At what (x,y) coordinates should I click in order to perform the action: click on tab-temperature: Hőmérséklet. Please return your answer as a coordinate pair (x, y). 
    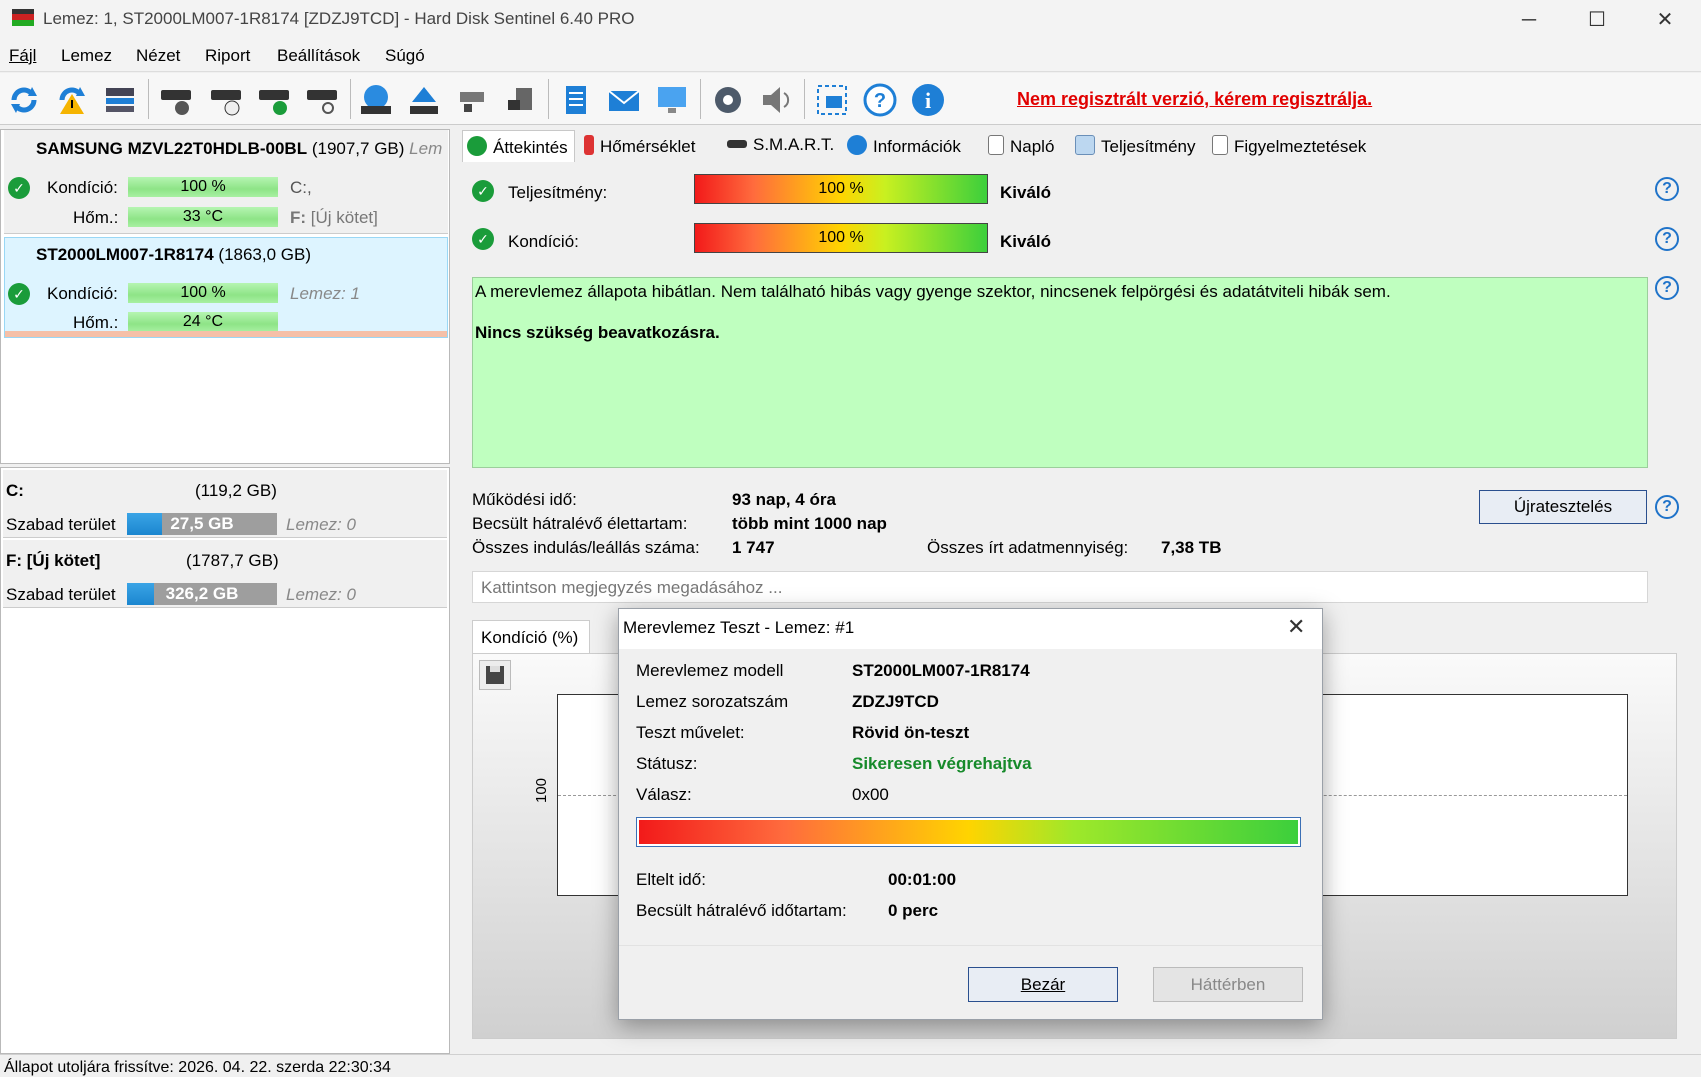
    Looking at the image, I should click on (639, 146).